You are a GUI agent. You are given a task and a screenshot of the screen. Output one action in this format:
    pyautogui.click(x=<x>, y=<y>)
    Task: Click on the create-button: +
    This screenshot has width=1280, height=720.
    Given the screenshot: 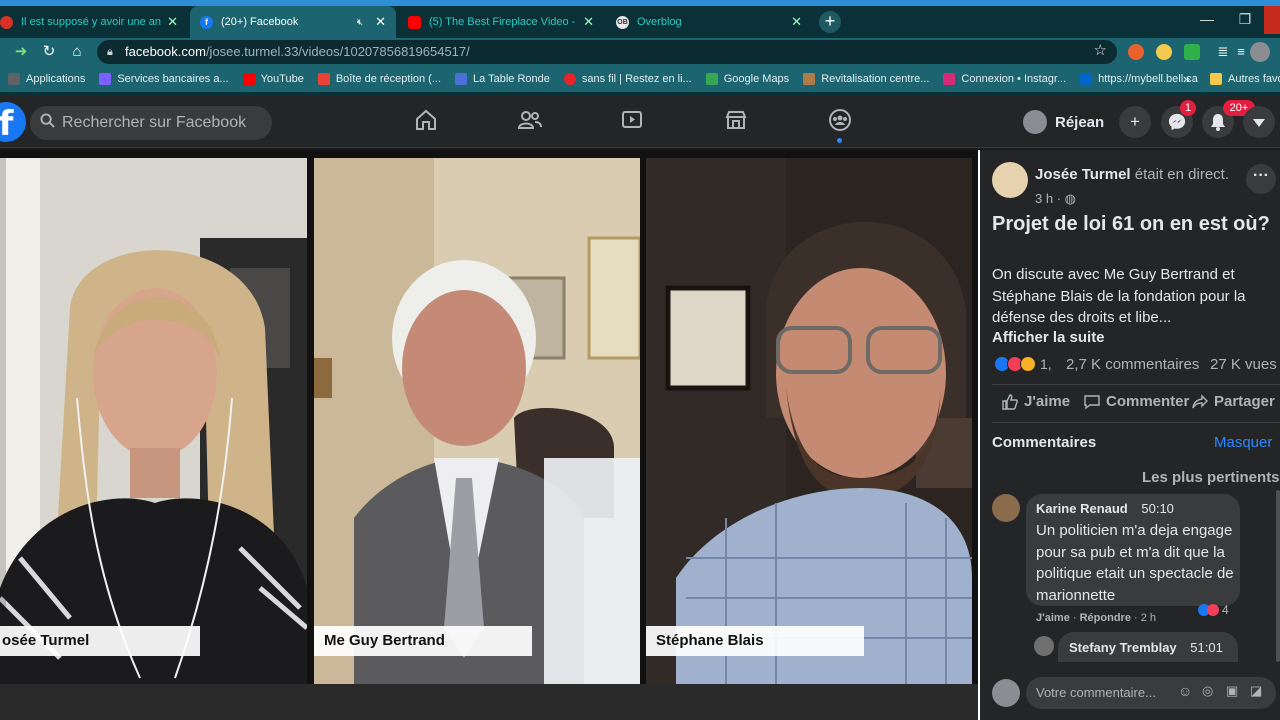 What is the action you would take?
    pyautogui.click(x=1135, y=122)
    